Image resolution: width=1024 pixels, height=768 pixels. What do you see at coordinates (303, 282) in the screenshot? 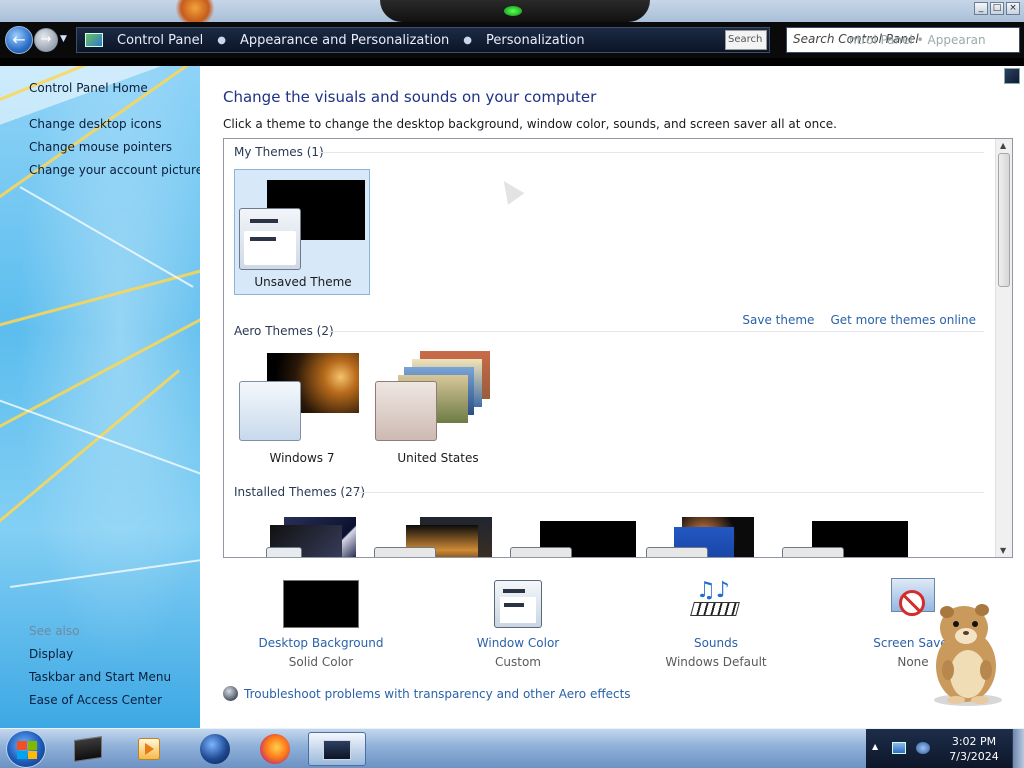
I see `theme-label: Unsaved Theme` at bounding box center [303, 282].